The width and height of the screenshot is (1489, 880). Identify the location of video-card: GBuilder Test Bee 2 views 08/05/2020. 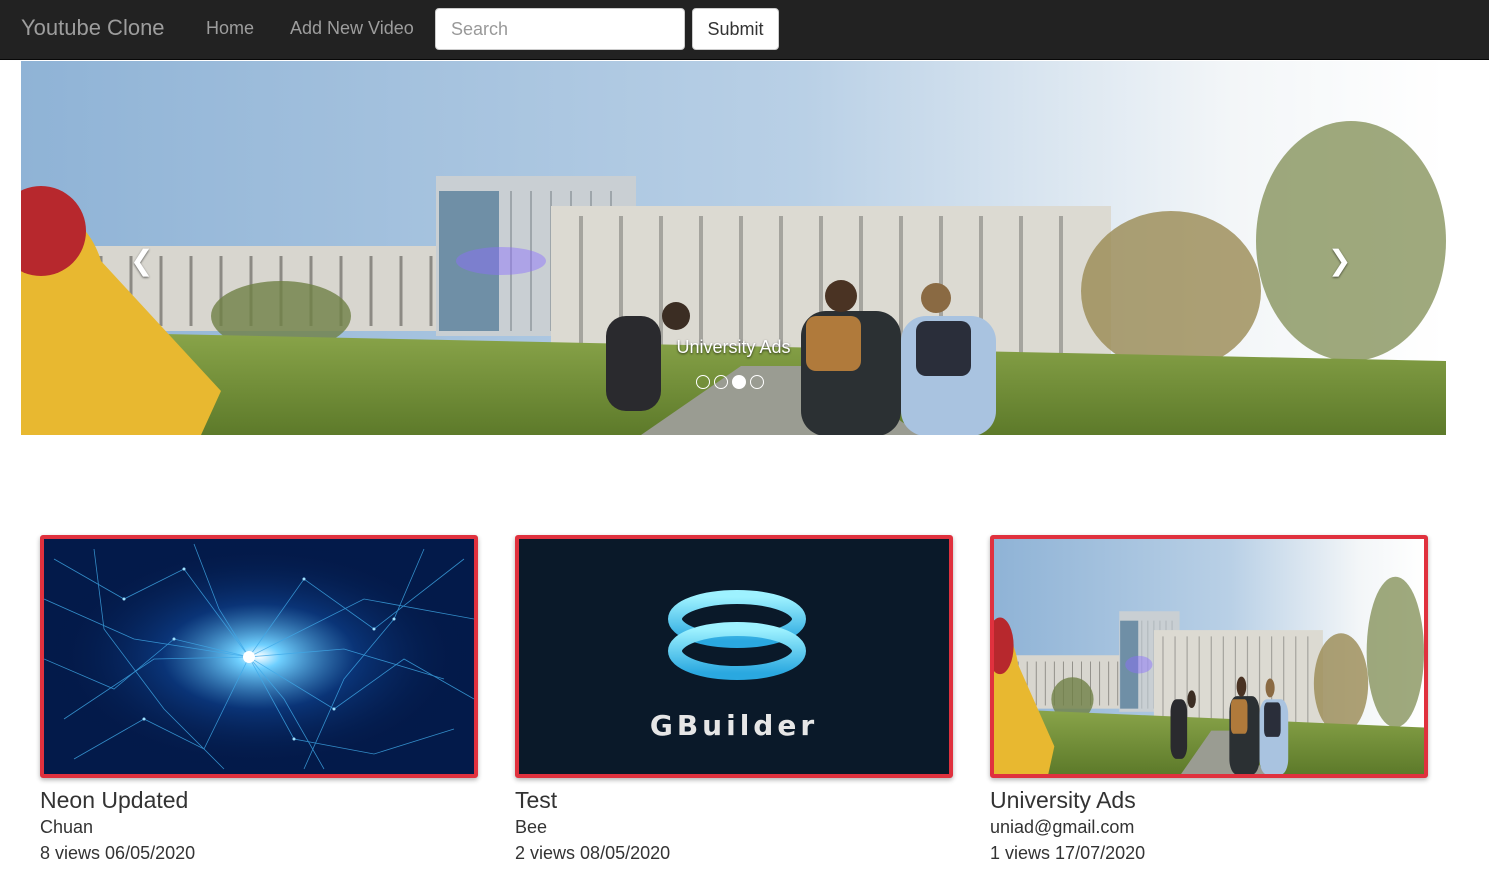
(734, 699).